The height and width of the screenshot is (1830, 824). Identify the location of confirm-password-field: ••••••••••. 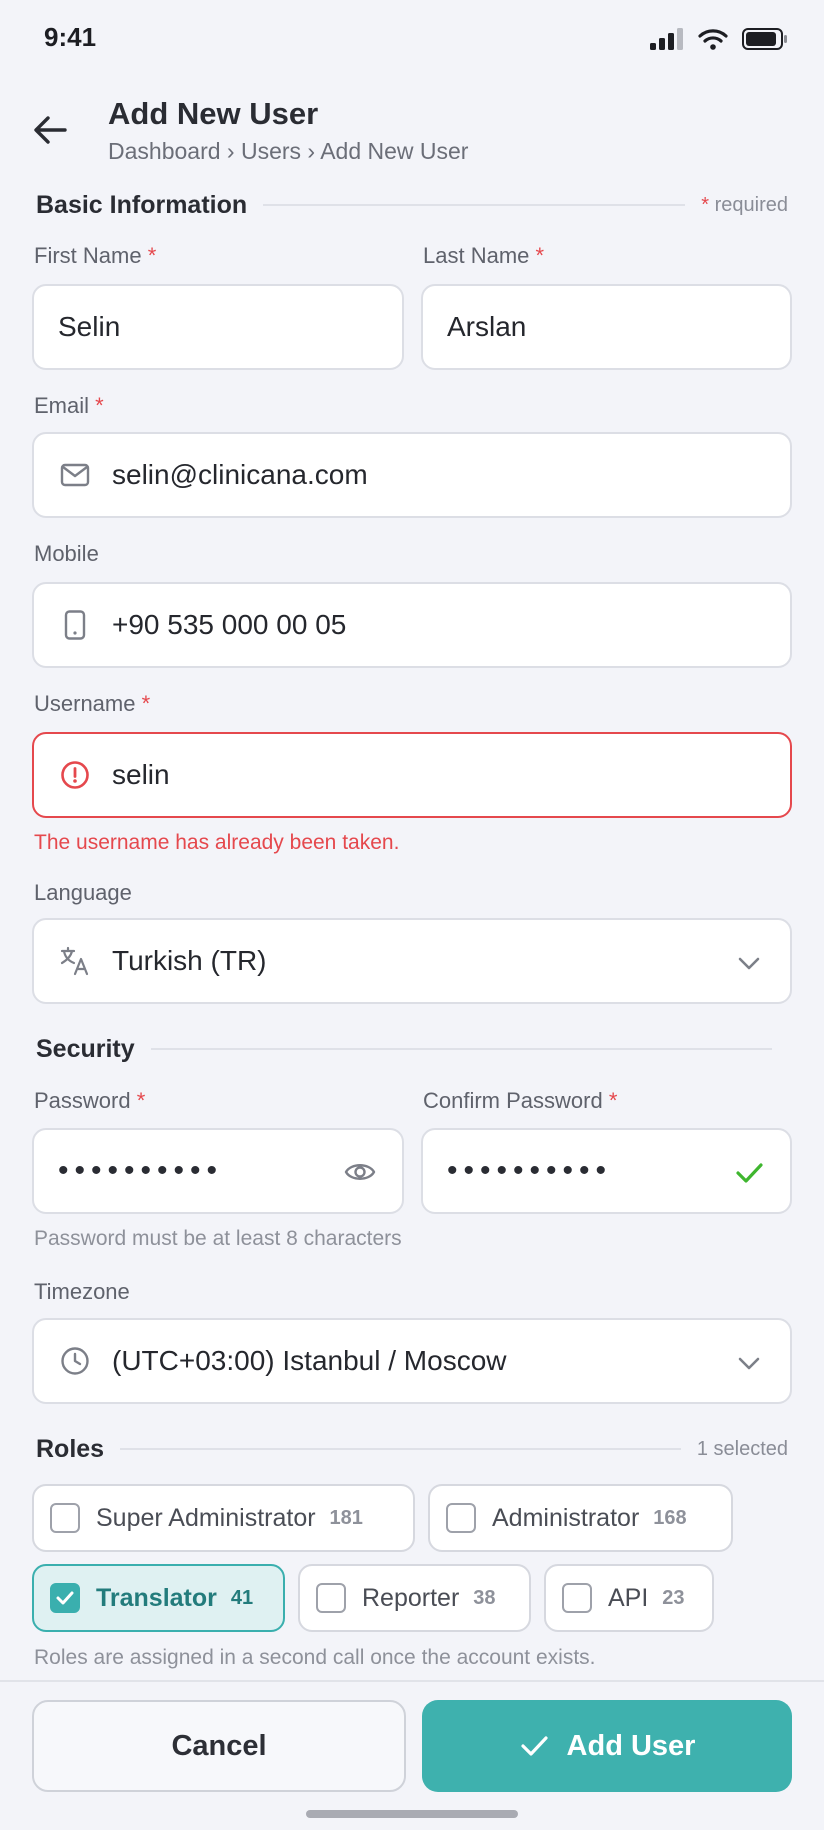
(606, 1171).